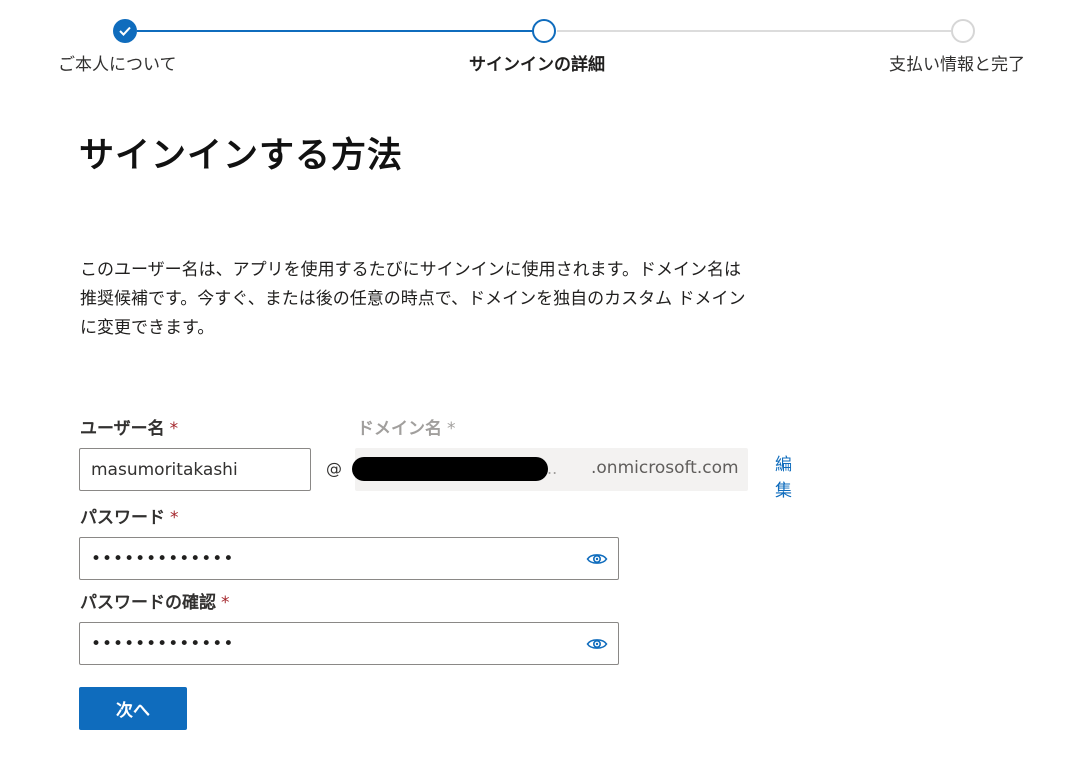  I want to click on domain-label: ドメイン名 *, so click(406, 426).